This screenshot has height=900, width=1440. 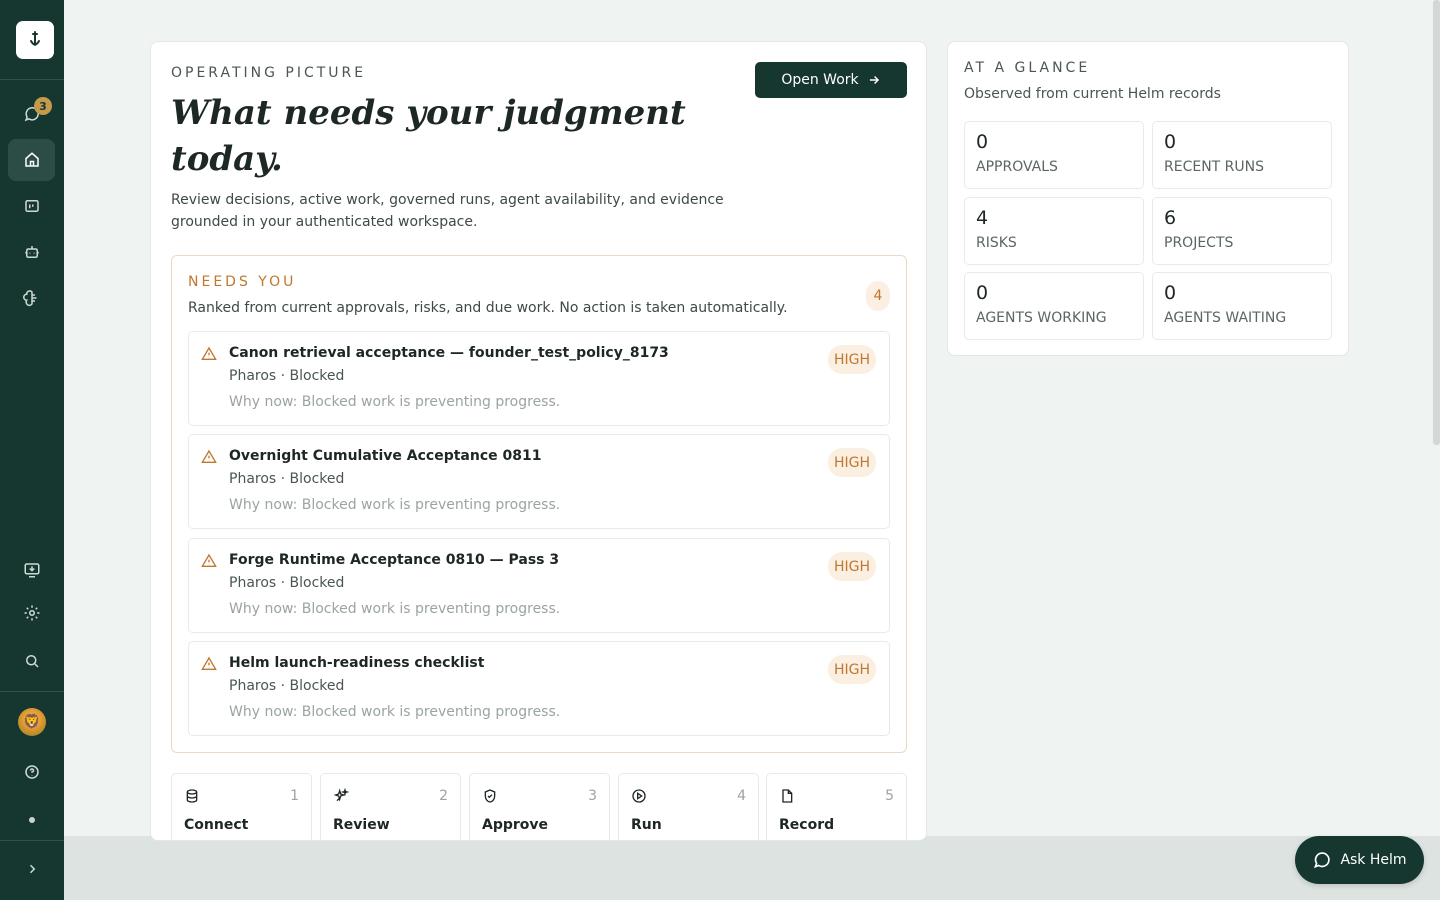 I want to click on lion-avatar-icon: 🦁, so click(x=32, y=722).